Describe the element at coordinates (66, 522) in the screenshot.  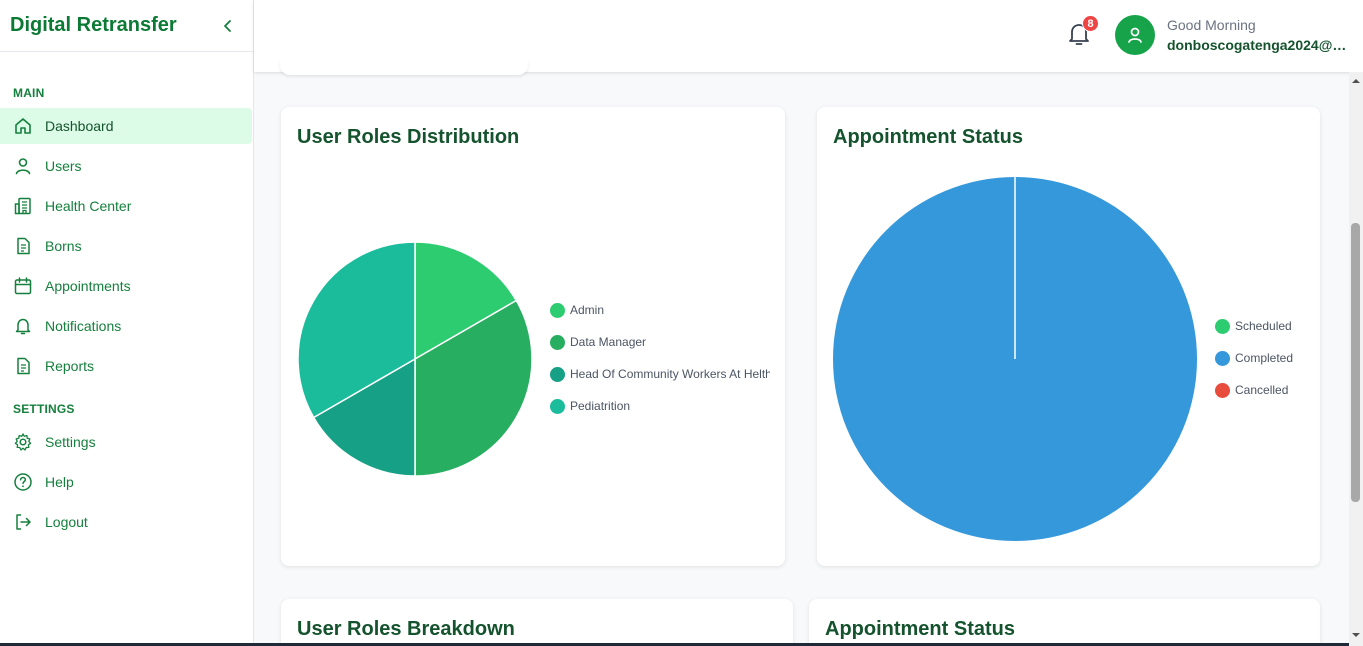
I see `sidebar-item-label: Logout` at that location.